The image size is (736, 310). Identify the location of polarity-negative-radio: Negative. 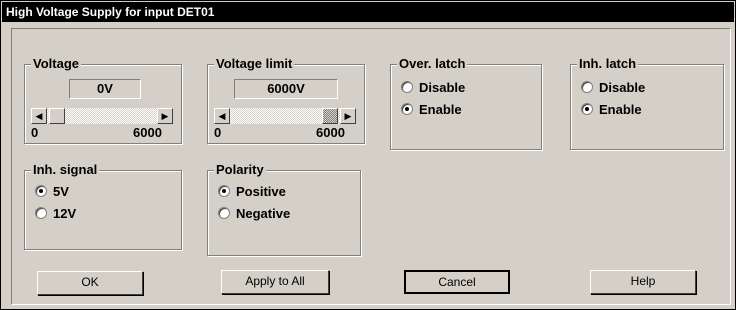
(254, 214).